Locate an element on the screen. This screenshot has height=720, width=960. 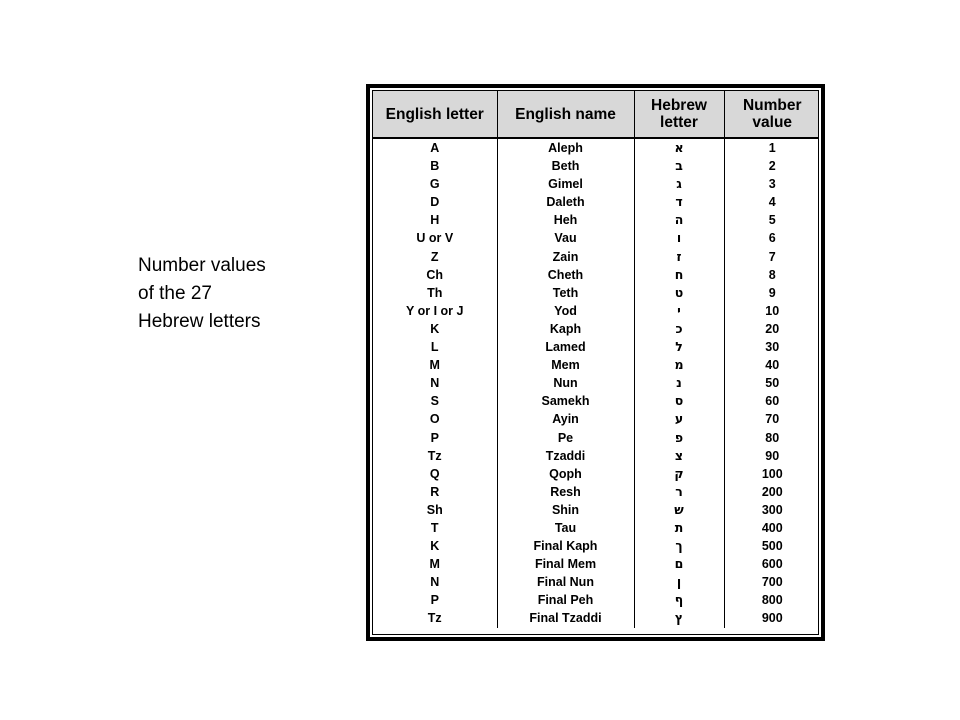
cell-english-name: Qoph is located at coordinates (566, 473).